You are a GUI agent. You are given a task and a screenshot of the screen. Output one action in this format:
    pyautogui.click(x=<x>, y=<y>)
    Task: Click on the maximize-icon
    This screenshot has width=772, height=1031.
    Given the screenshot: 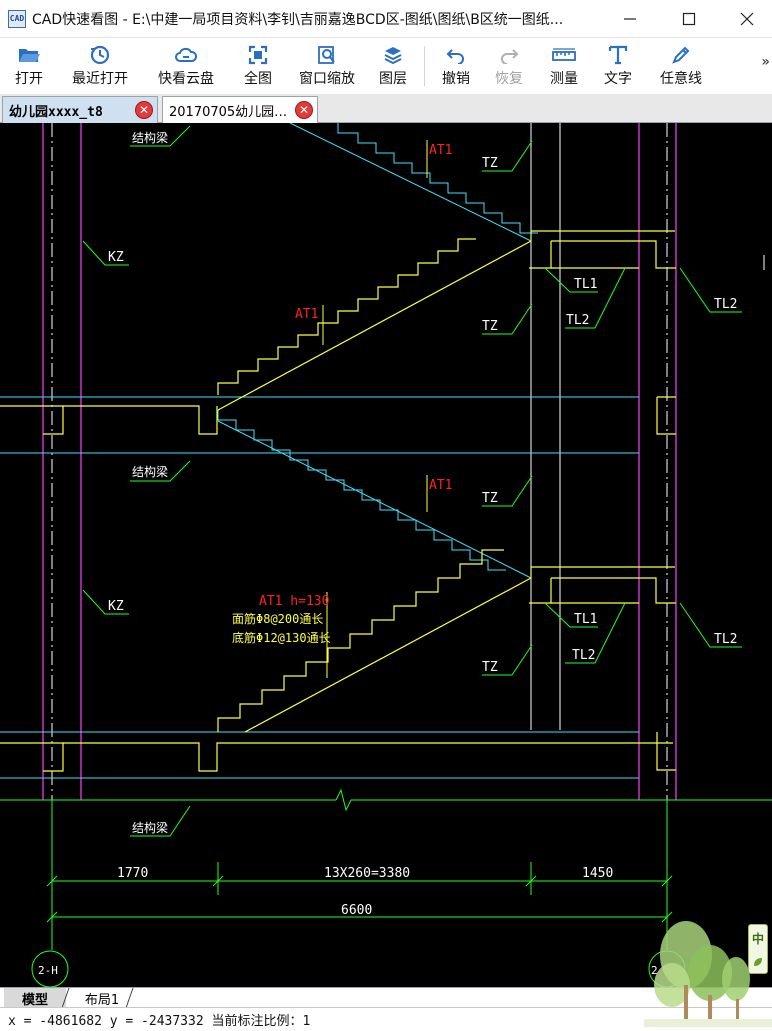 What is the action you would take?
    pyautogui.click(x=689, y=19)
    